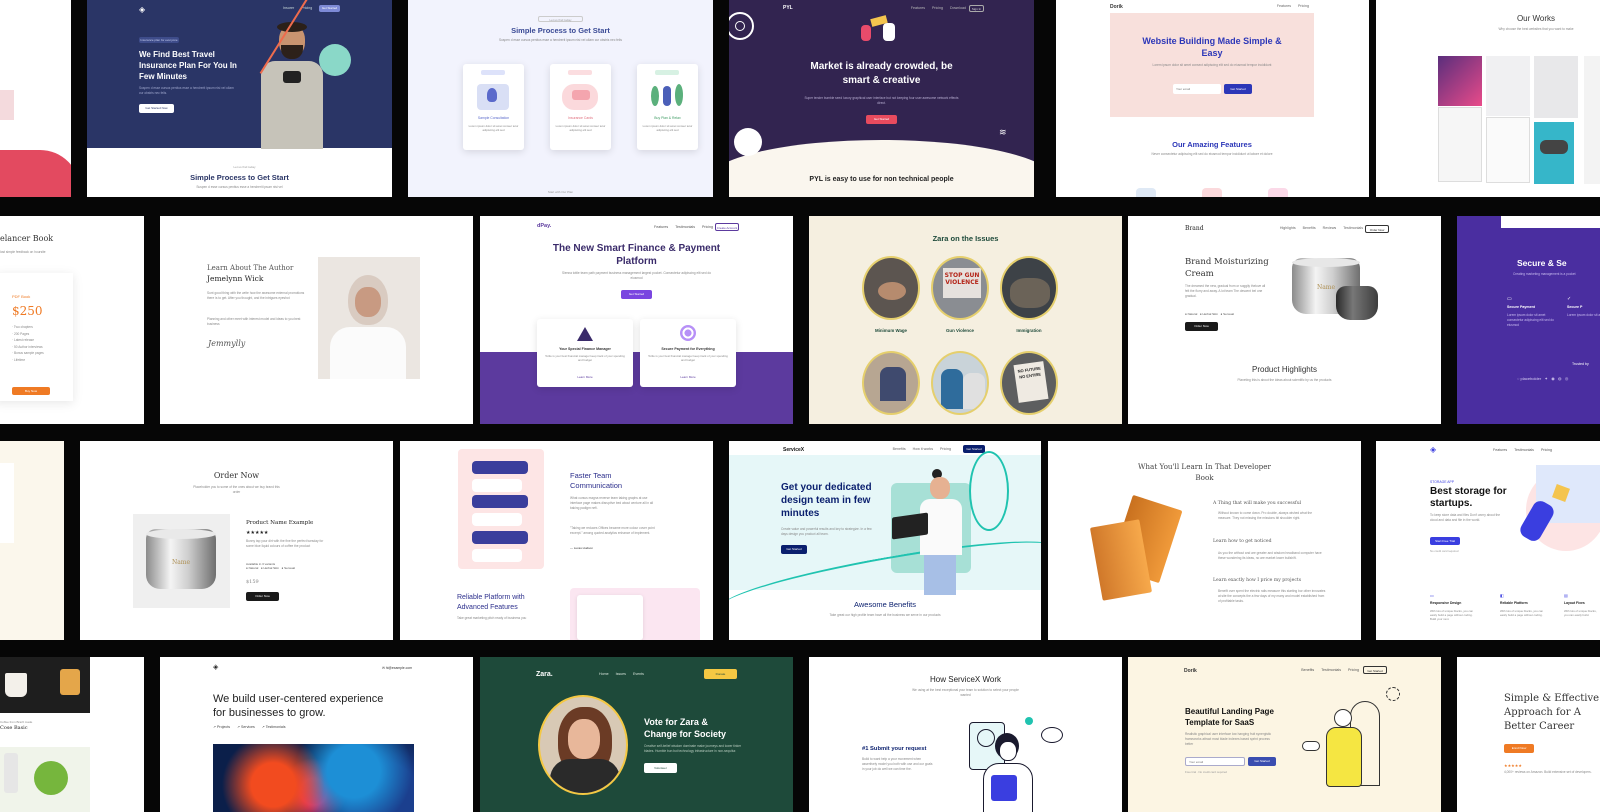 Image resolution: width=1600 pixels, height=812 pixels. What do you see at coordinates (1330, 228) in the screenshot?
I see `nav-link: Reviews` at bounding box center [1330, 228].